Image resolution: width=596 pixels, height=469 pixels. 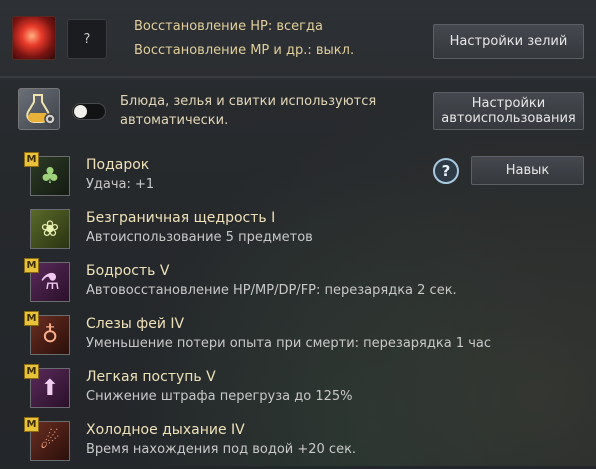 What do you see at coordinates (120, 184) in the screenshot?
I see `skill-description: Удача: +1` at bounding box center [120, 184].